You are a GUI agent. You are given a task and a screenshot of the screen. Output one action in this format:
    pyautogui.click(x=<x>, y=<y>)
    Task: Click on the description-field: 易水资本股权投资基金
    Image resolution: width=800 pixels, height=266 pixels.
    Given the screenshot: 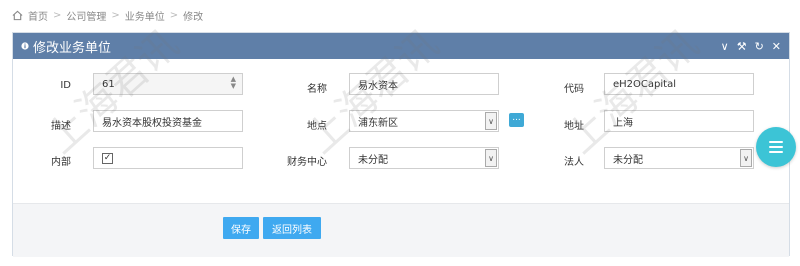 What is the action you would take?
    pyautogui.click(x=168, y=121)
    